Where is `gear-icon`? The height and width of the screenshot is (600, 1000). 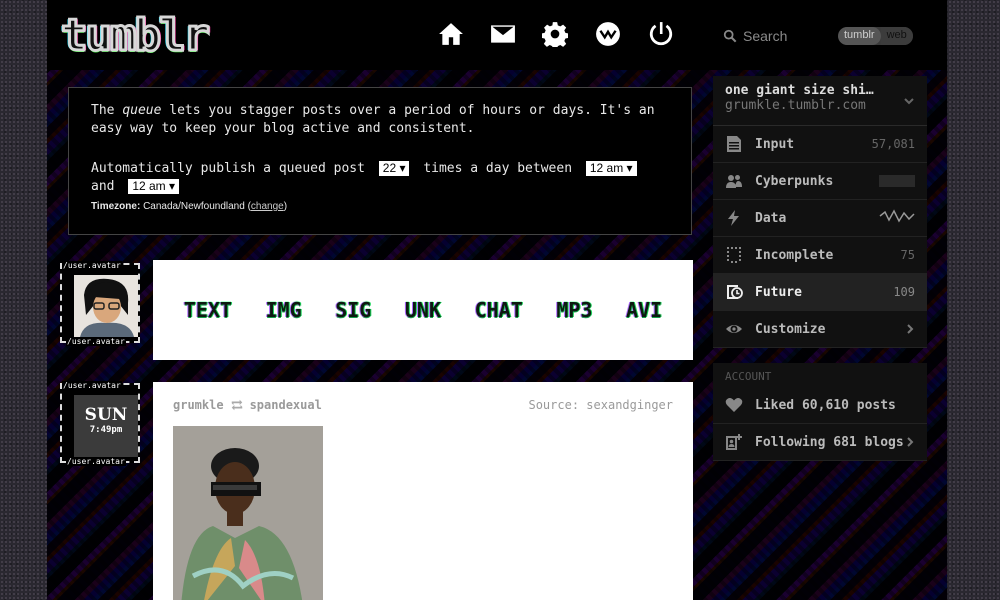
gear-icon is located at coordinates (555, 34).